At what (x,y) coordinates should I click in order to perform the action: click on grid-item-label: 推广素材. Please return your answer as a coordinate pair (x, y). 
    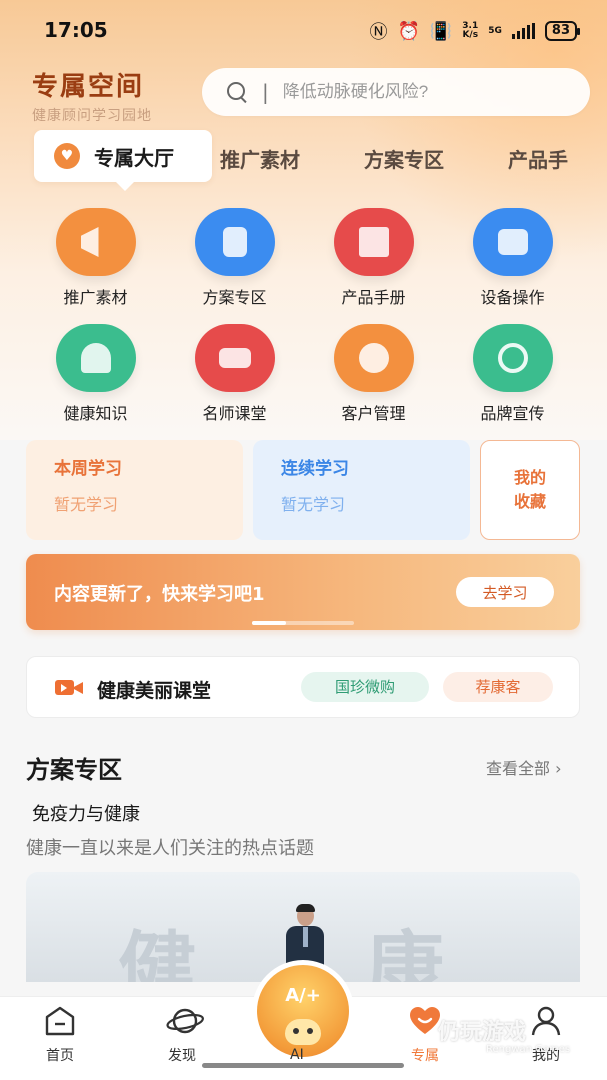
    Looking at the image, I should click on (95, 297).